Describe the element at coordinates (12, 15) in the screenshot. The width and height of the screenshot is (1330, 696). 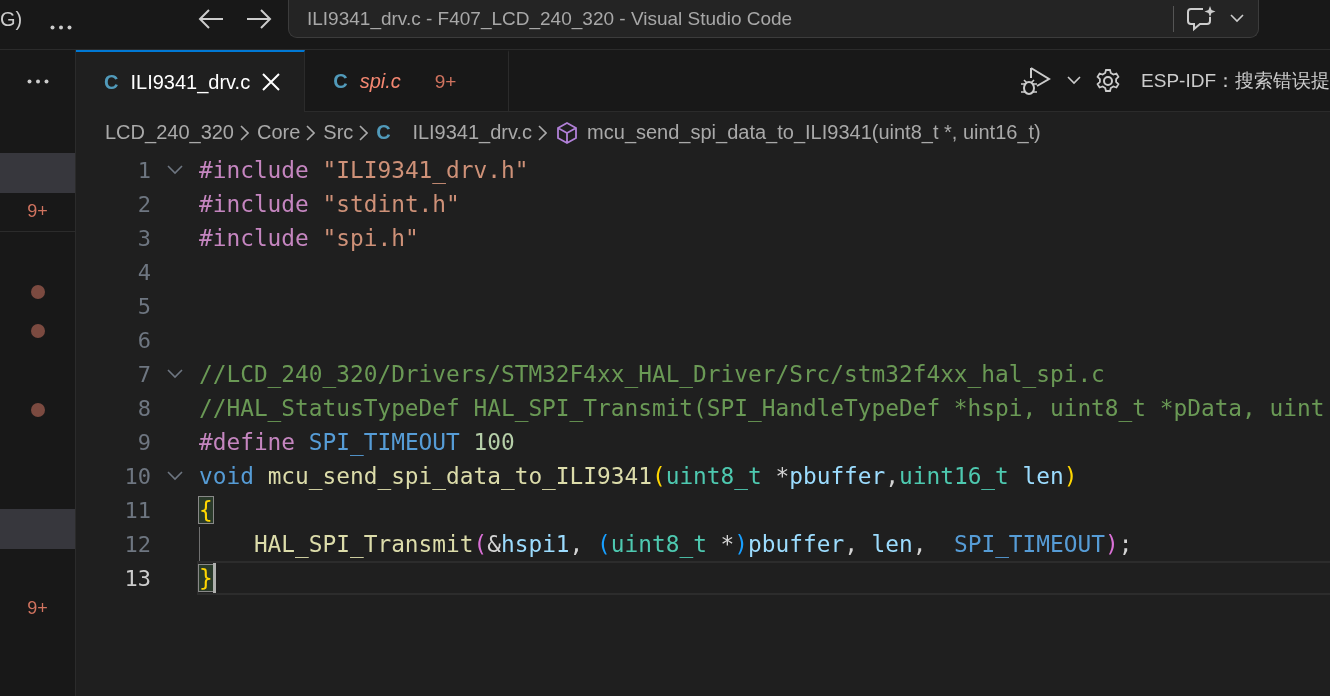
I see `menu-label: G)` at that location.